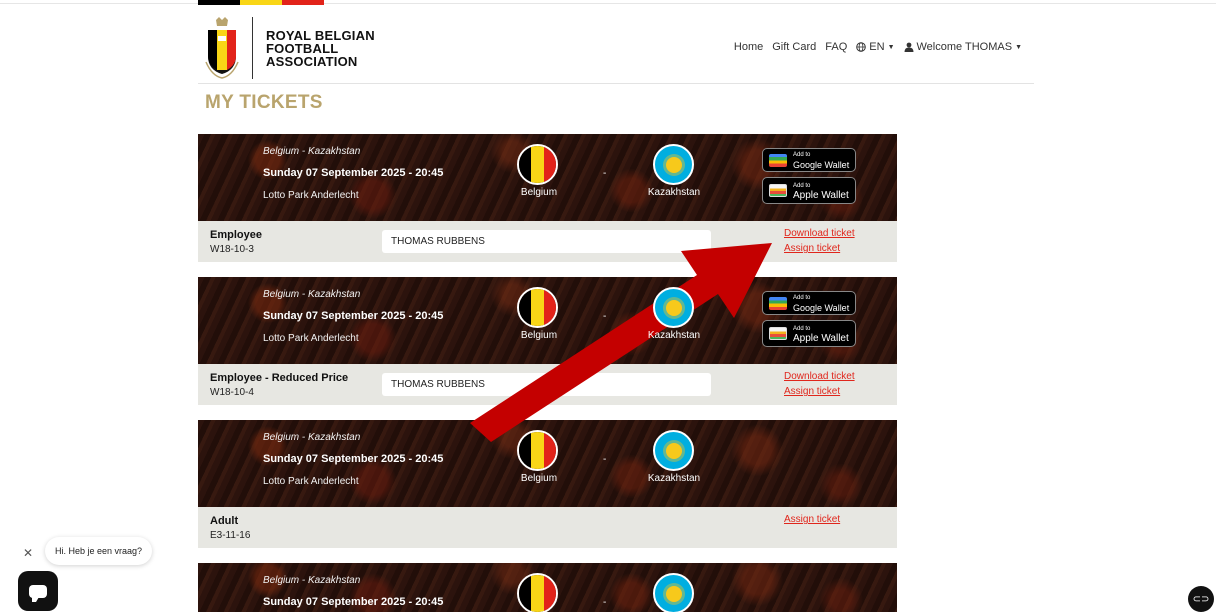 The height and width of the screenshot is (612, 1216). I want to click on language-dropdown: EN ▼, so click(875, 47).